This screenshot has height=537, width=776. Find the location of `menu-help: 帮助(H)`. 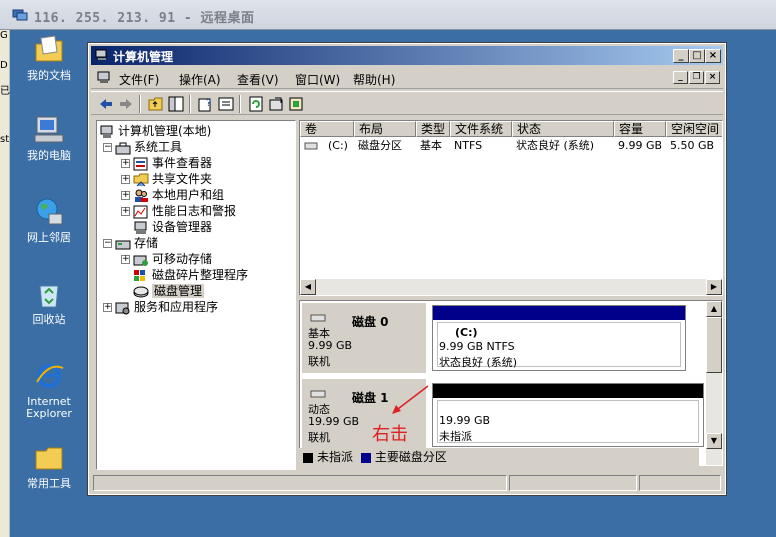

menu-help: 帮助(H) is located at coordinates (374, 79).